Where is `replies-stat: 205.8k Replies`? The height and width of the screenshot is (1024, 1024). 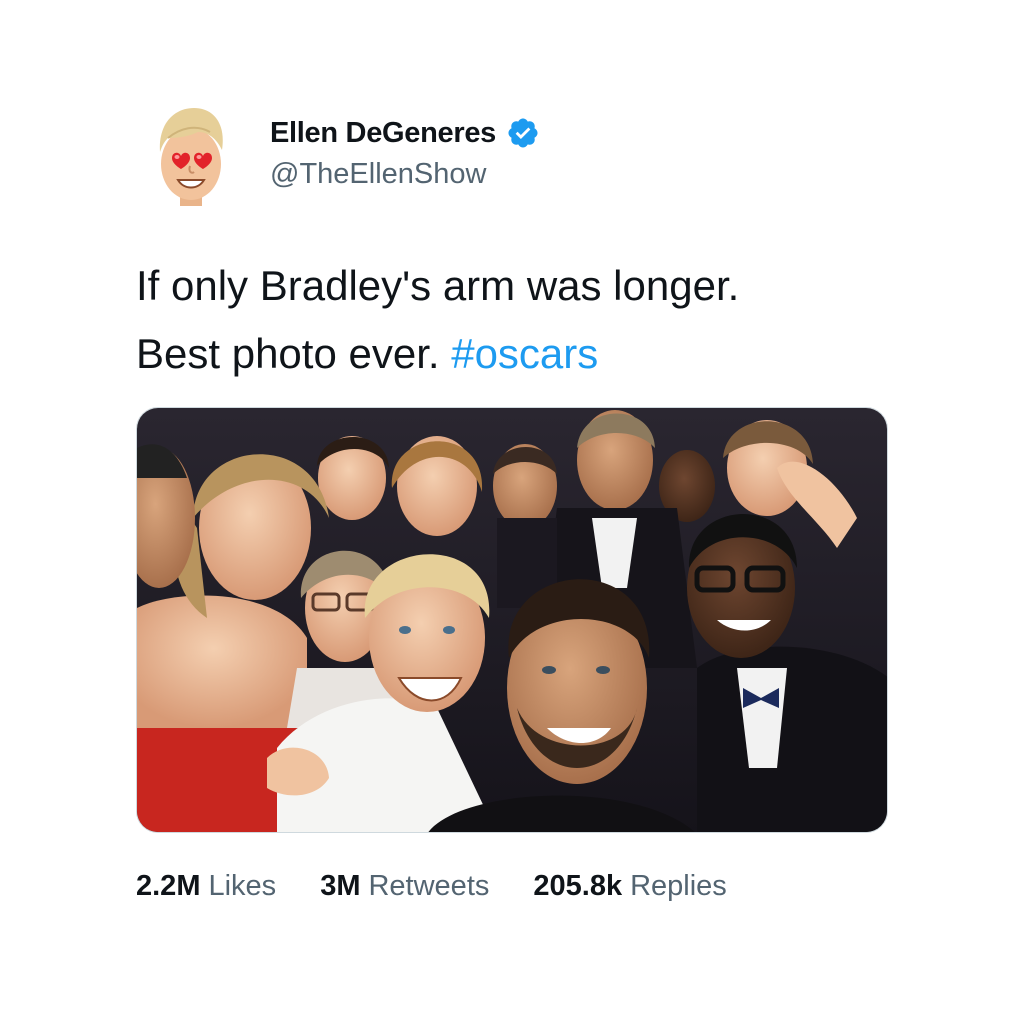
replies-stat: 205.8k Replies is located at coordinates (629, 886).